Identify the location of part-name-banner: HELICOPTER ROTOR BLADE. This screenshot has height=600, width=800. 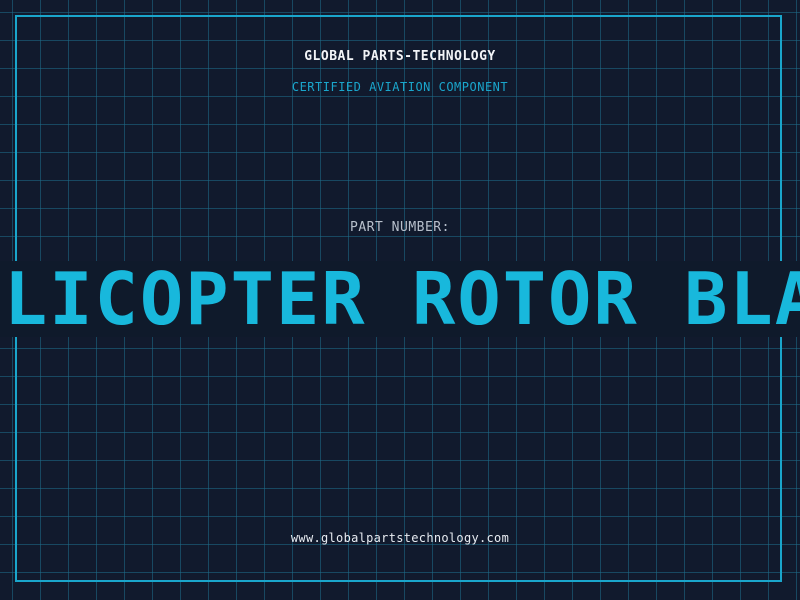
(400, 299).